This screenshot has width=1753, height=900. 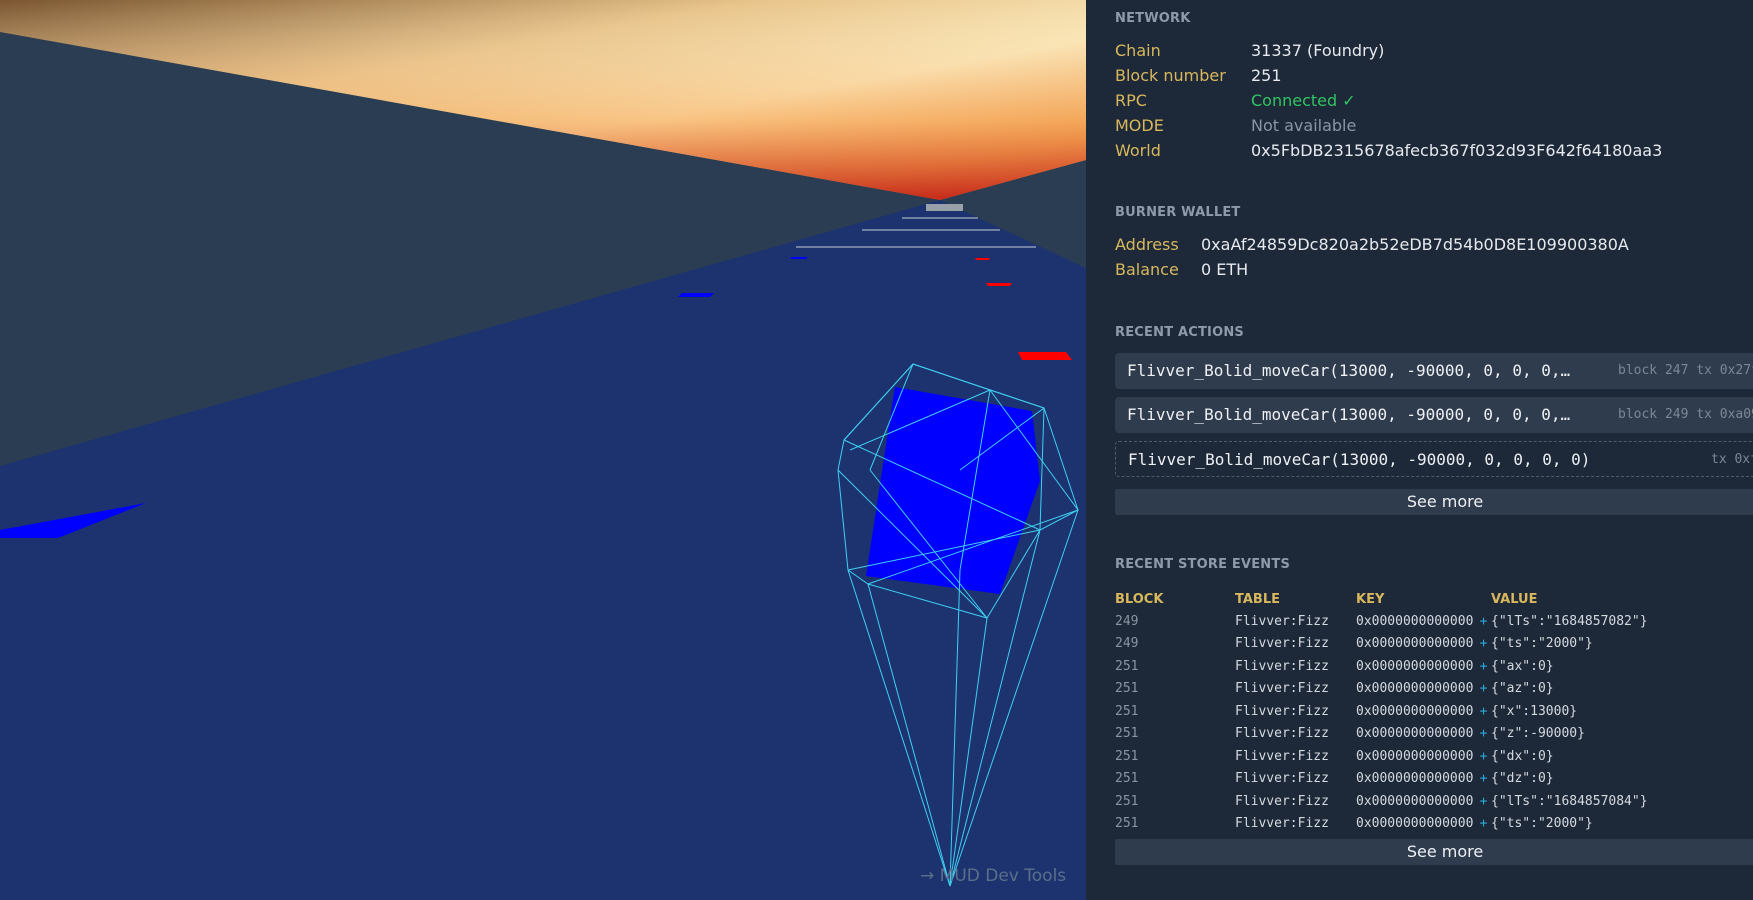 I want to click on rpc-status-value: Connected ✓, so click(x=1303, y=100).